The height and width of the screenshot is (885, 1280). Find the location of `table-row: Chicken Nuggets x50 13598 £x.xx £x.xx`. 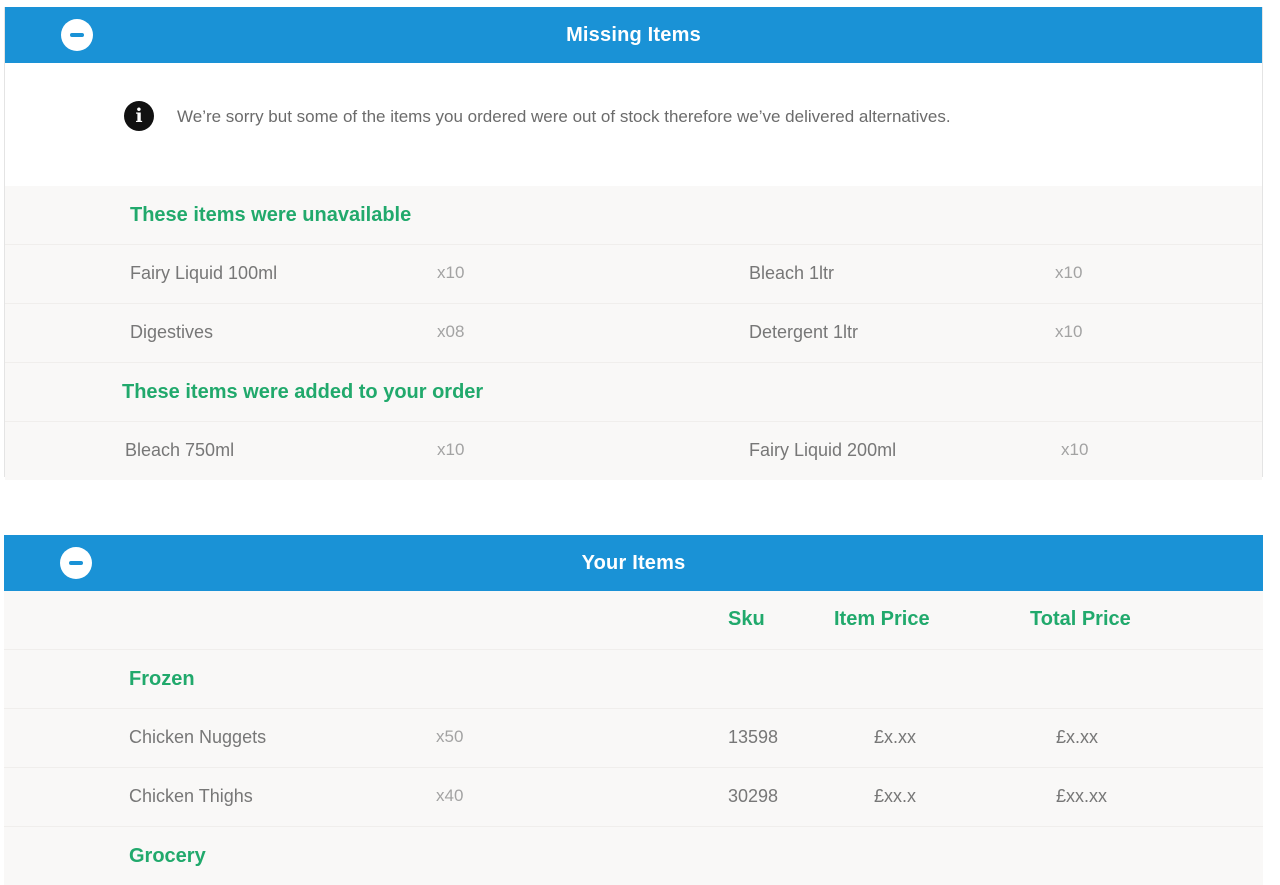

table-row: Chicken Nuggets x50 13598 £x.xx £x.xx is located at coordinates (633, 738).